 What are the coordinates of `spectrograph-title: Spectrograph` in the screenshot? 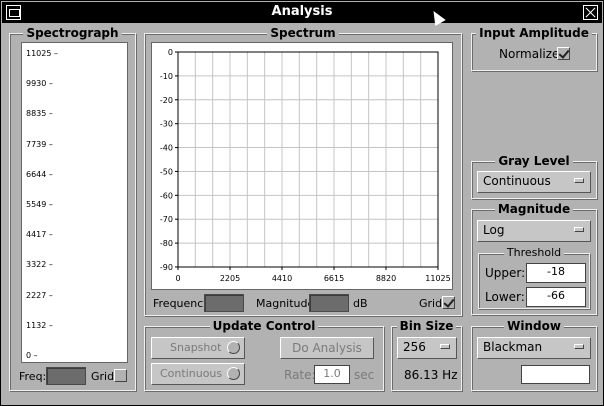 It's located at (72, 33).